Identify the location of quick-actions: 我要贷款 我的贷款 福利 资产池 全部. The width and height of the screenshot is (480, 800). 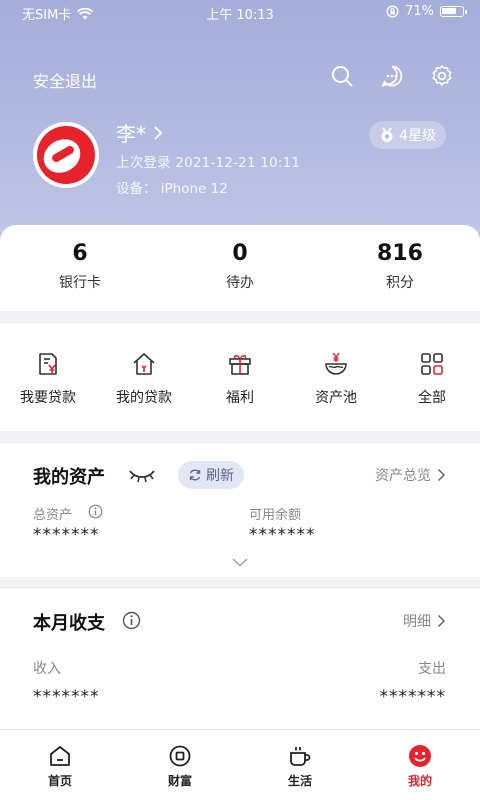
(240, 377).